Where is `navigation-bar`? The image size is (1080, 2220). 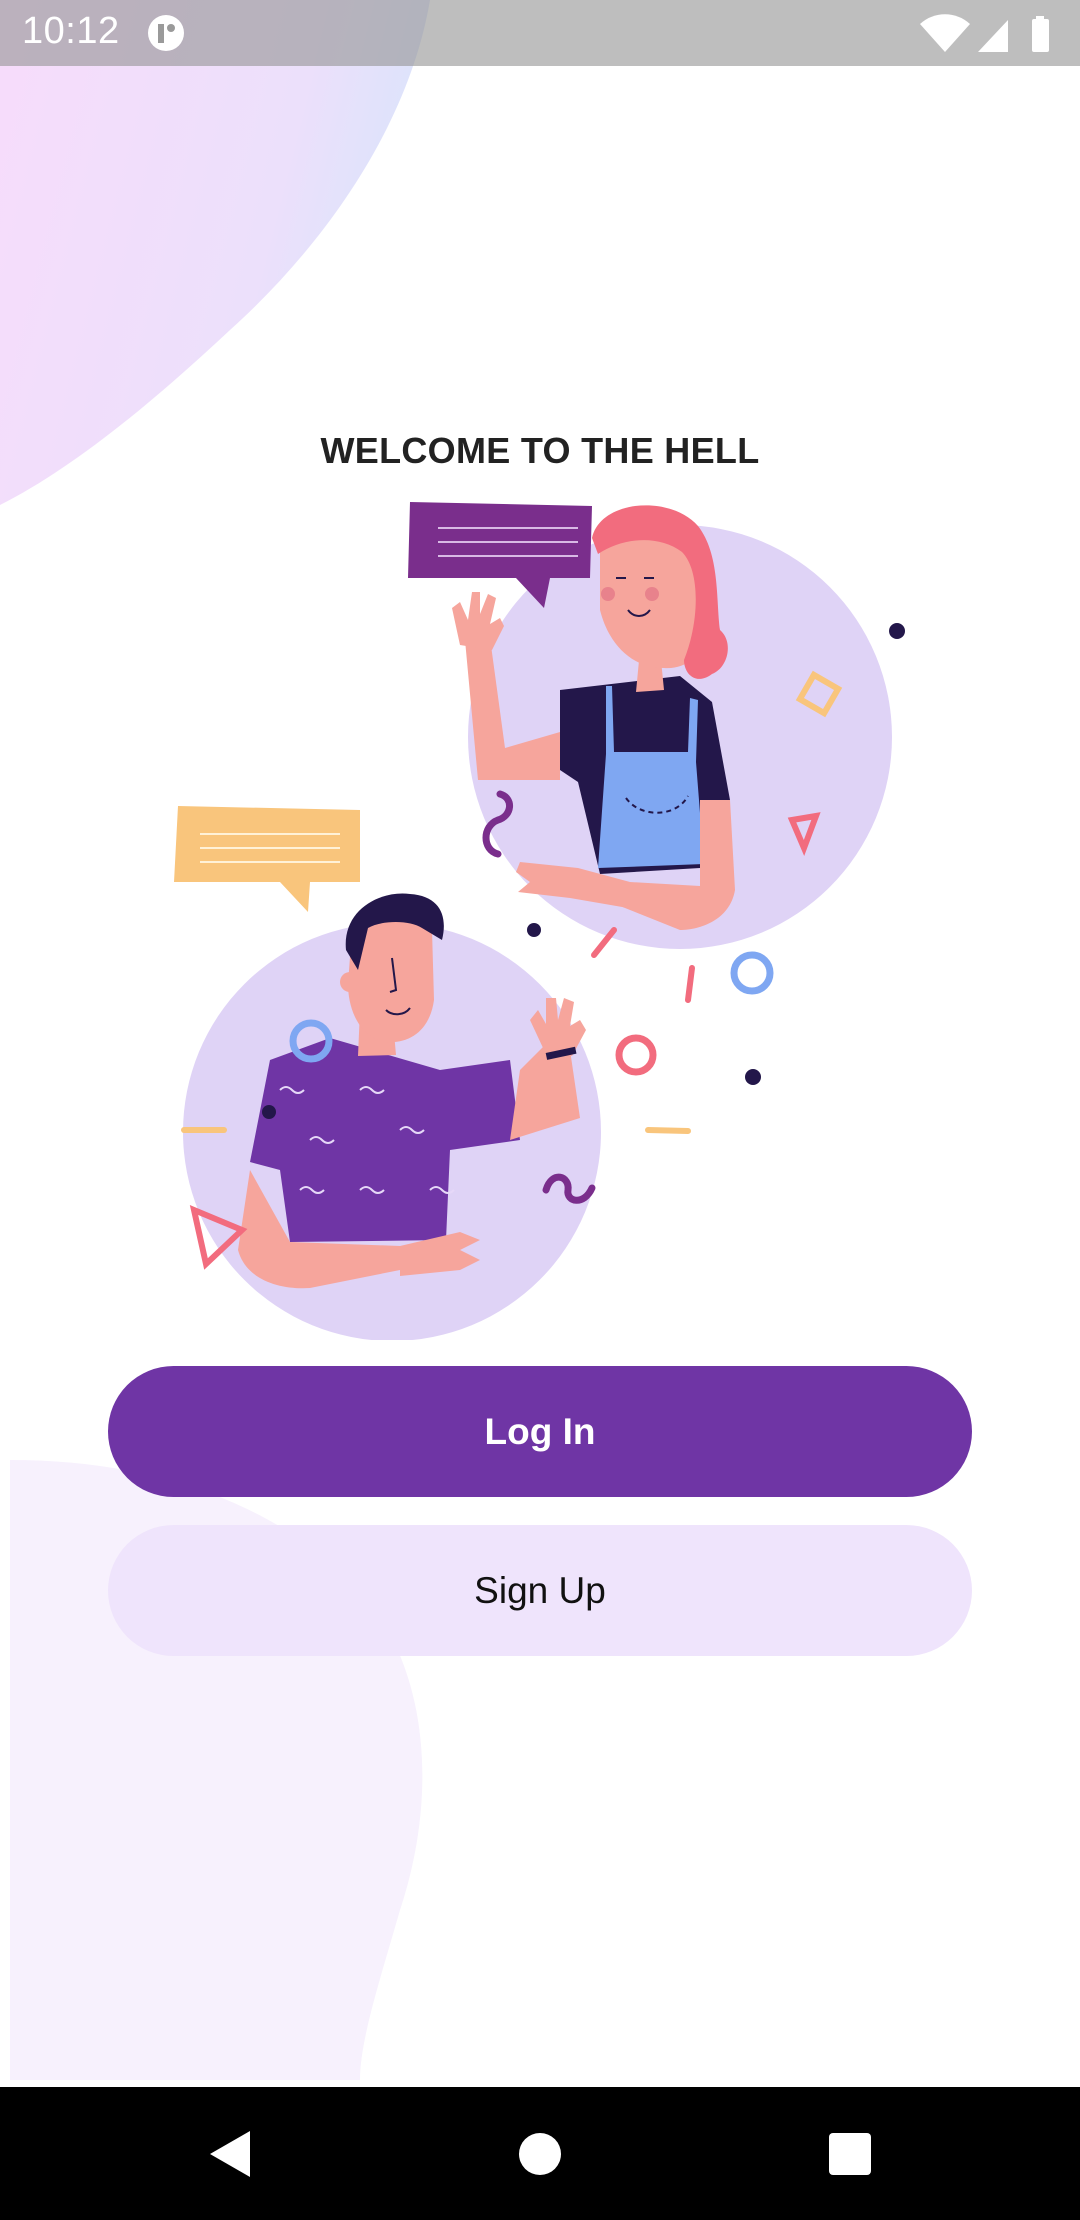 navigation-bar is located at coordinates (540, 2153).